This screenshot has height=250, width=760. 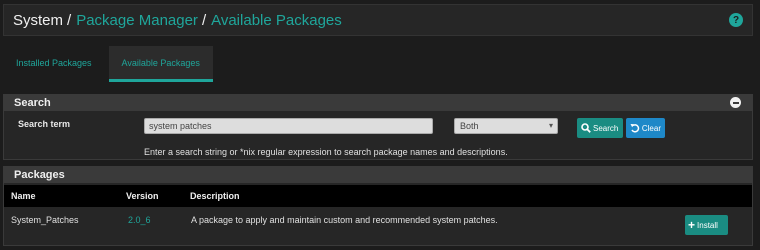 I want to click on package-version-link: 2.0_6, so click(x=139, y=220).